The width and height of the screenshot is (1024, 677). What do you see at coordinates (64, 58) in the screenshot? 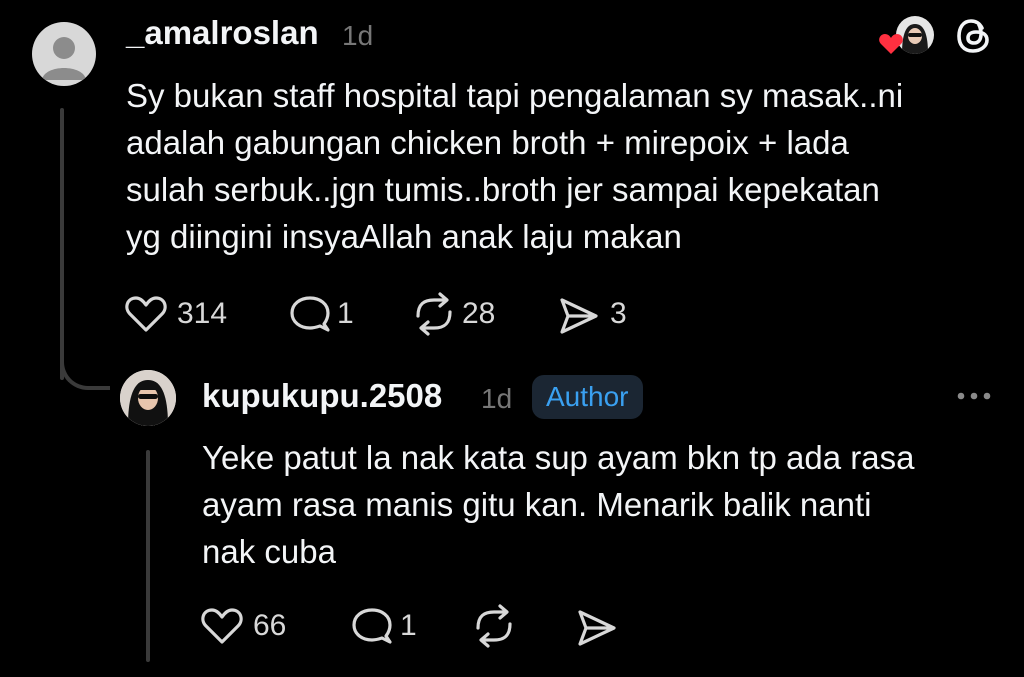
I see `default-avatar-icon` at bounding box center [64, 58].